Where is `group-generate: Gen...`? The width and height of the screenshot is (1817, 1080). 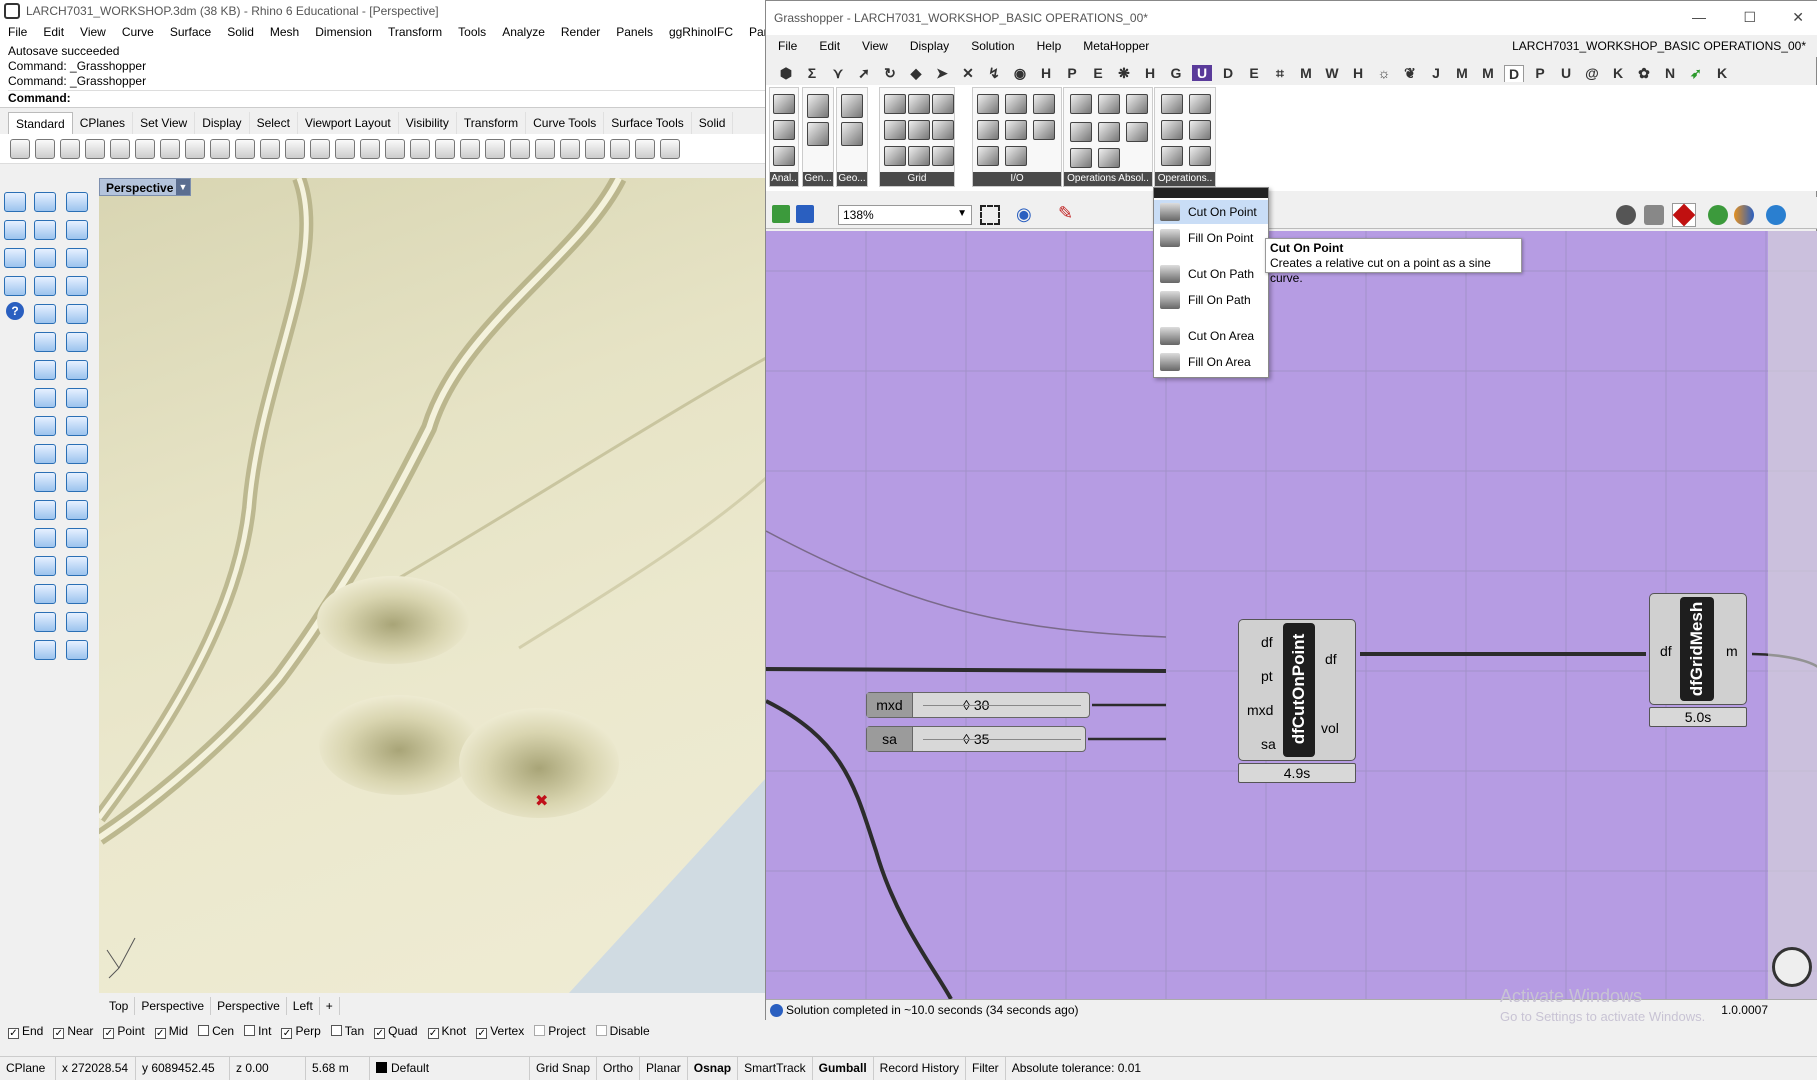
group-generate: Gen... is located at coordinates (818, 137).